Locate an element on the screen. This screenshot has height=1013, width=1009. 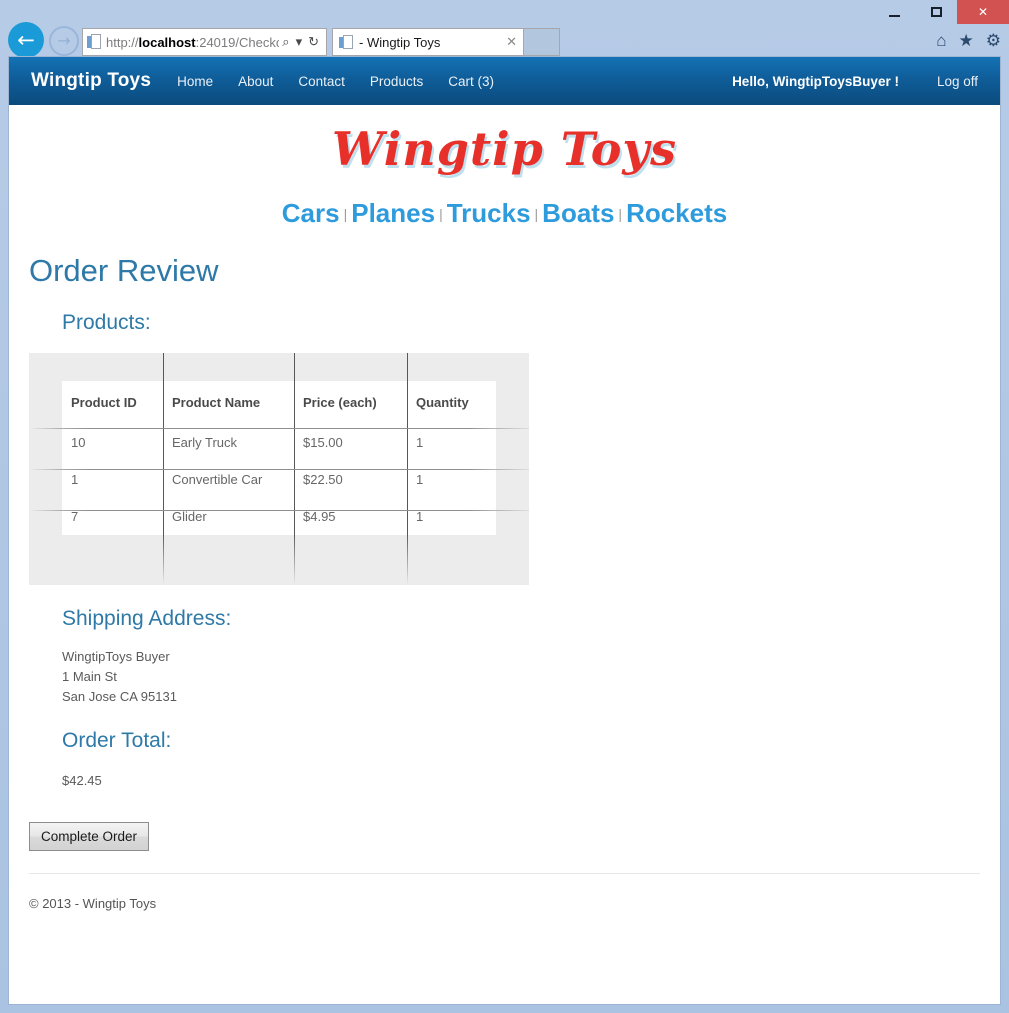
tab-strip: - Wingtip Toys ✕ is located at coordinates (446, 42).